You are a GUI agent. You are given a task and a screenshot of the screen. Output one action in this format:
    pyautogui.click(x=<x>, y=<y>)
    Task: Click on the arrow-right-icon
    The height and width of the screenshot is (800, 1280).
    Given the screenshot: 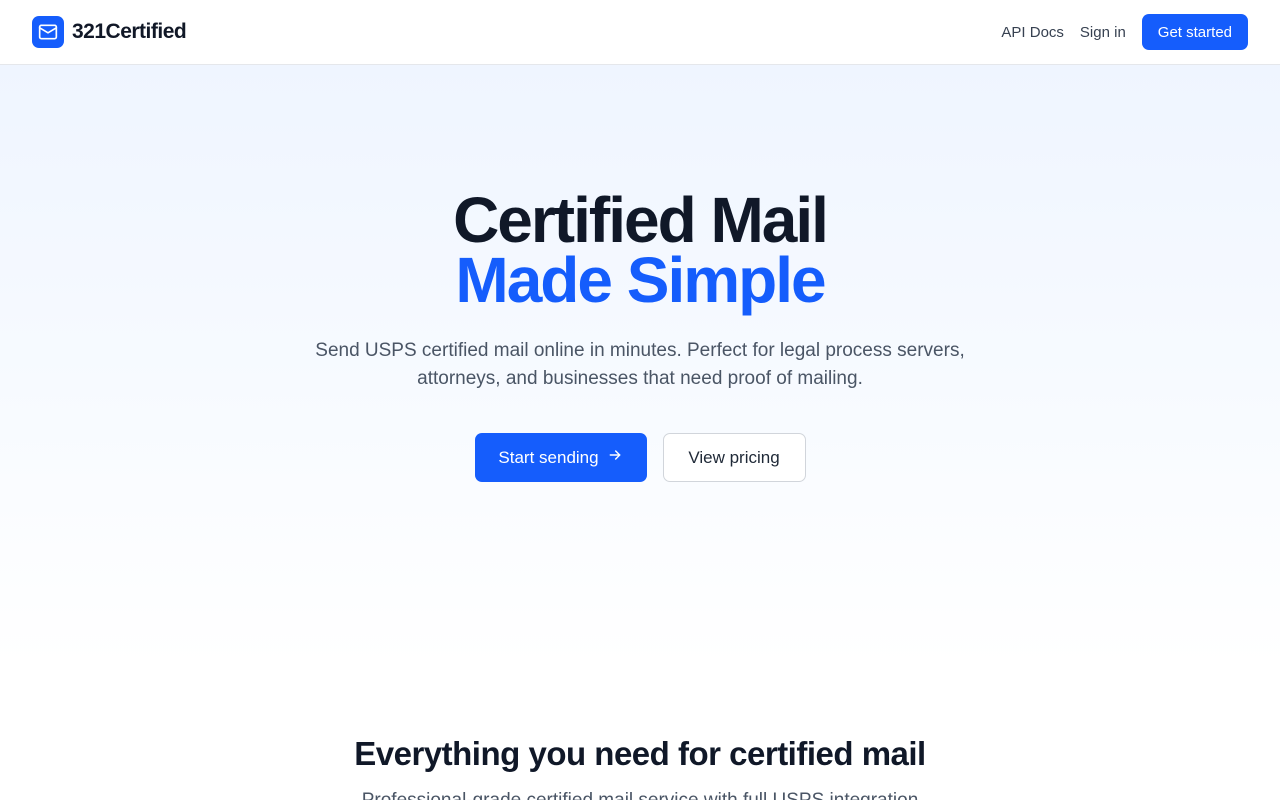 What is the action you would take?
    pyautogui.click(x=615, y=457)
    